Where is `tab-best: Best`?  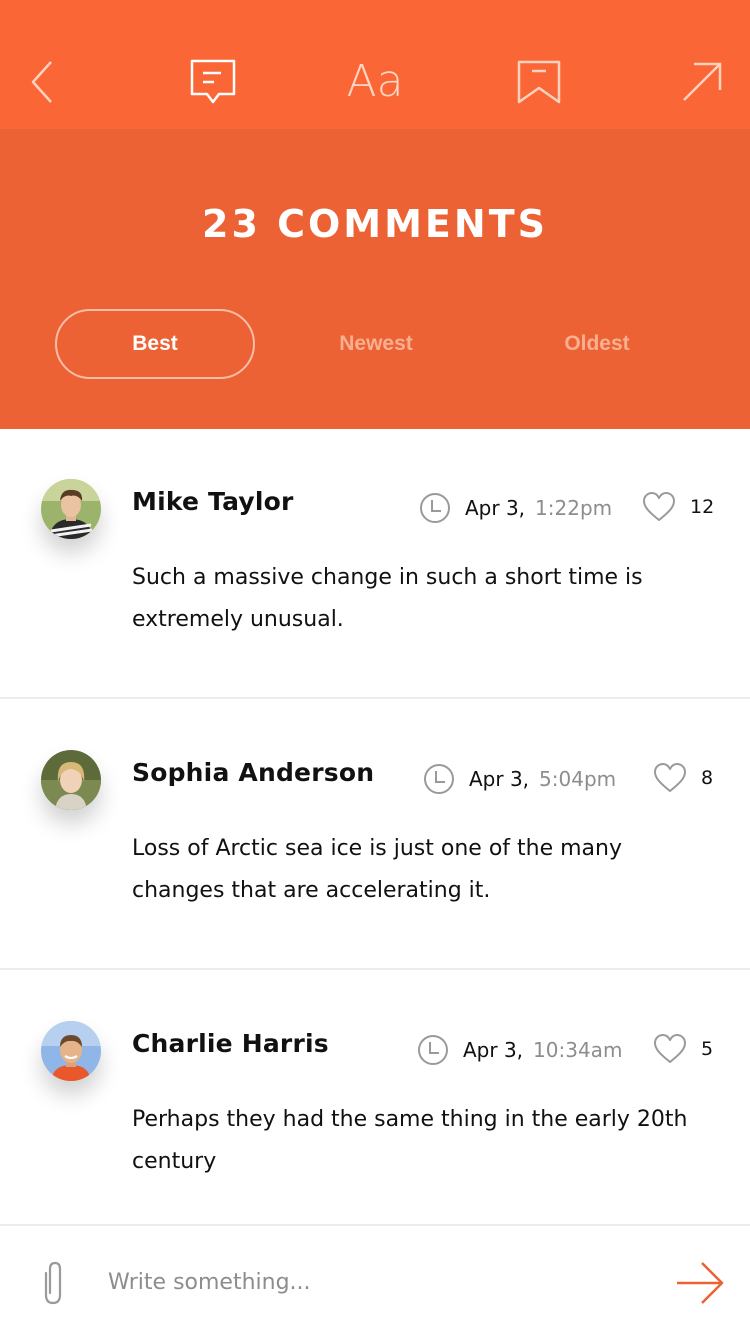
tab-best: Best is located at coordinates (155, 344).